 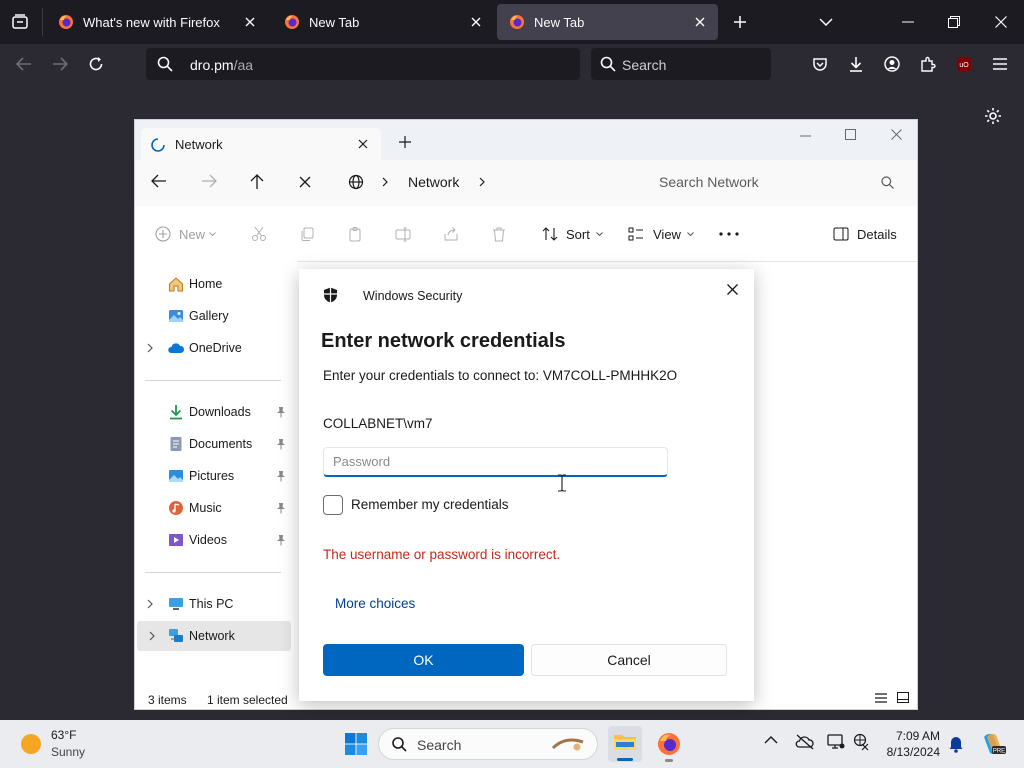 I want to click on explorer-forward-button, so click(x=209, y=181).